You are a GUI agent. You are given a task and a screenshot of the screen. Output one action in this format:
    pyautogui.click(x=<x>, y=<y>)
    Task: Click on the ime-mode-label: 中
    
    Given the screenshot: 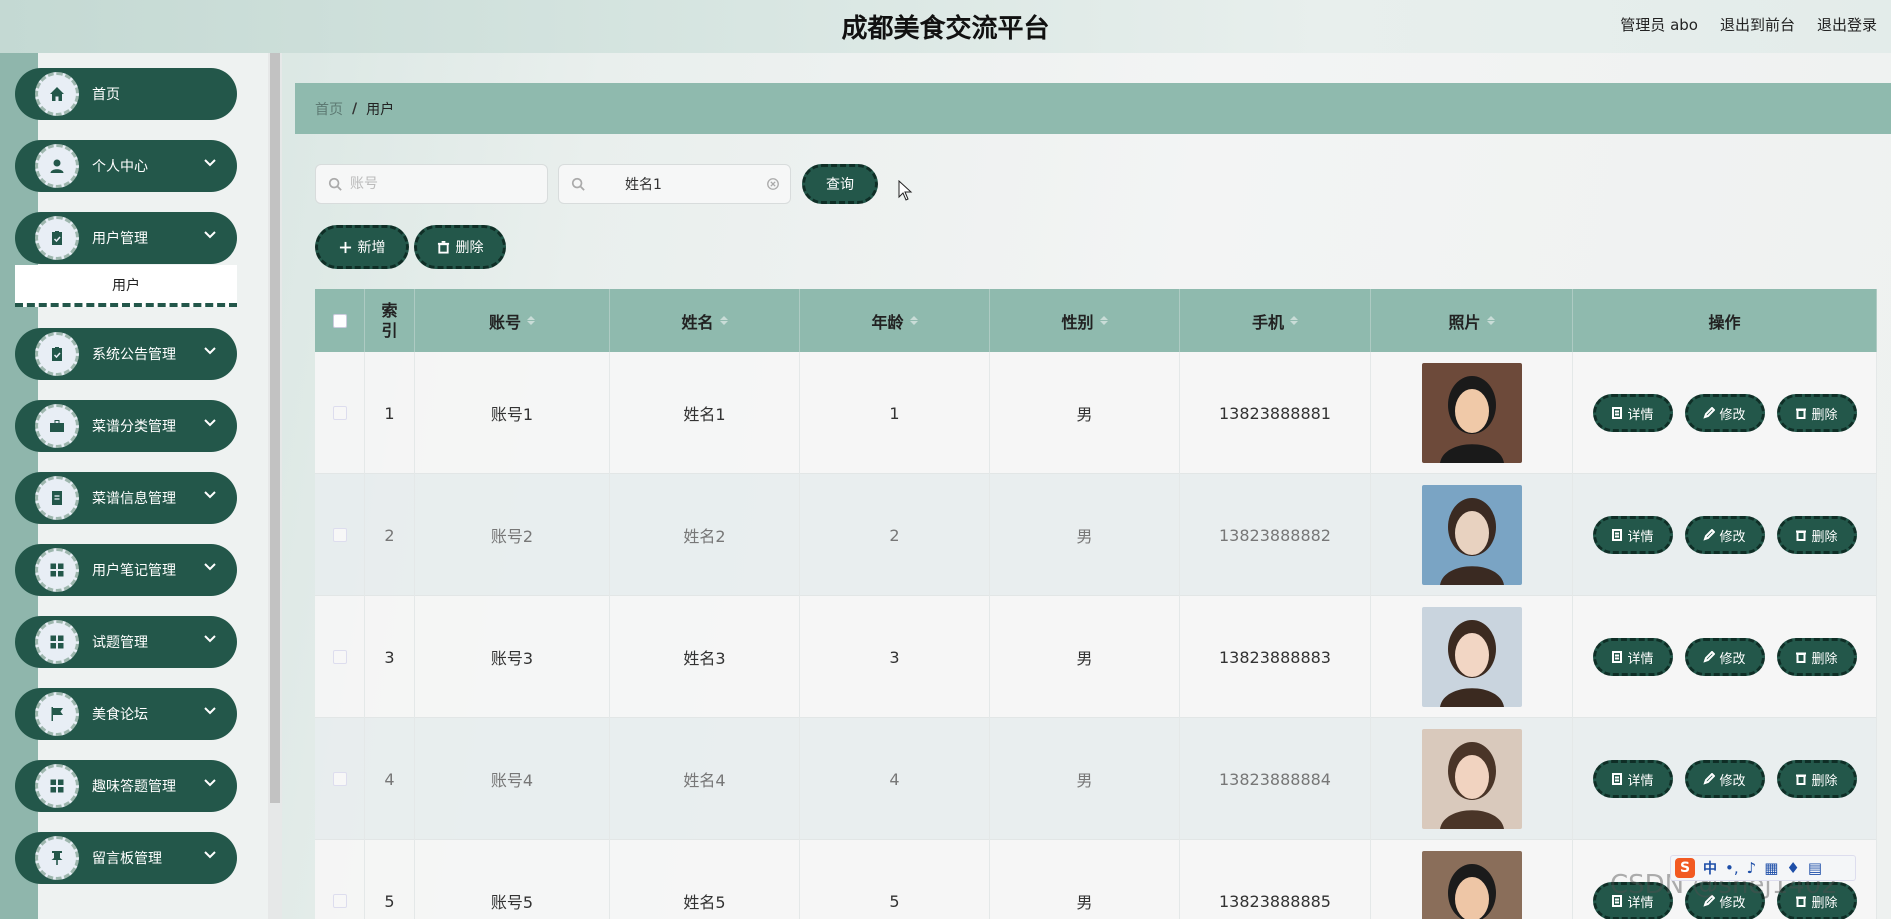 What is the action you would take?
    pyautogui.click(x=1710, y=868)
    